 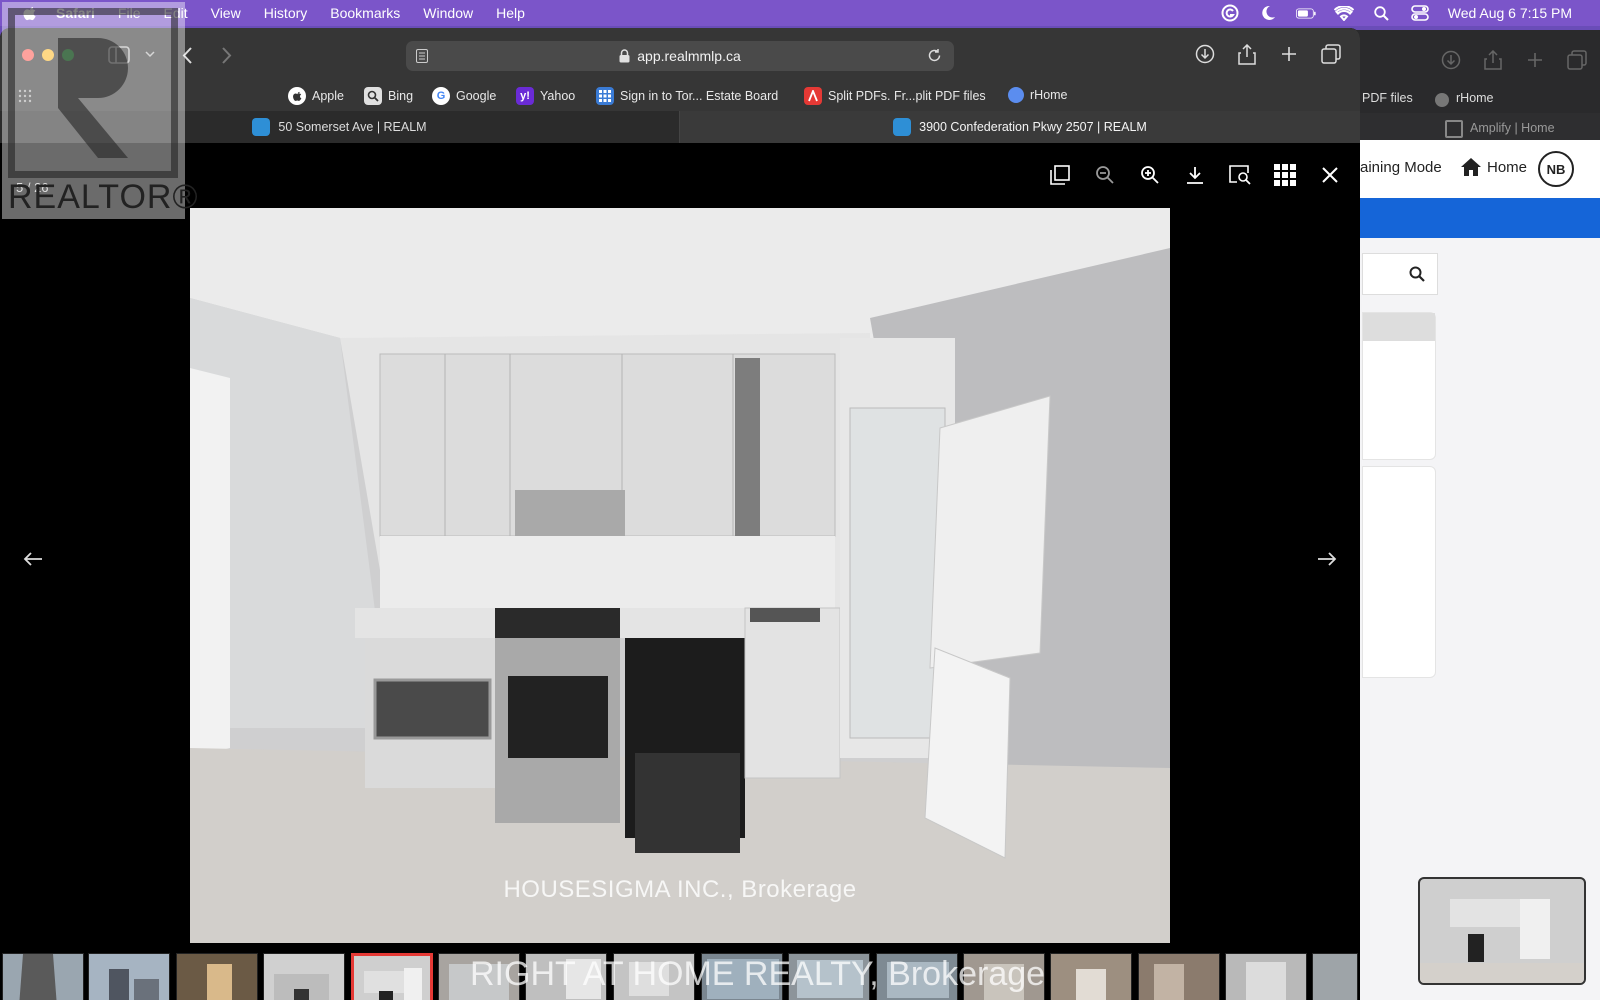 What do you see at coordinates (625, 56) in the screenshot?
I see `lock-icon` at bounding box center [625, 56].